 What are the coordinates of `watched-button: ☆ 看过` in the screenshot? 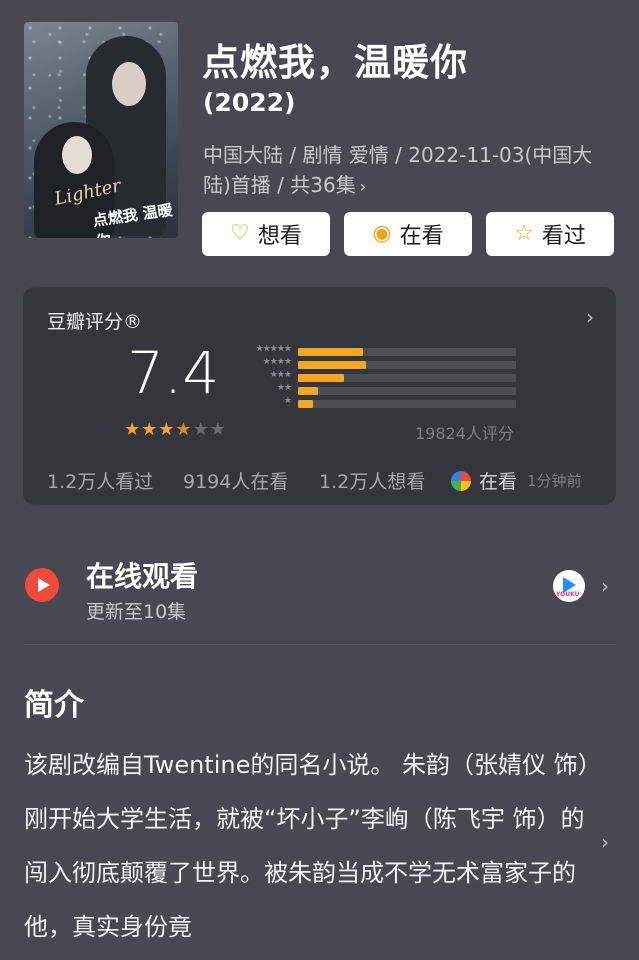 It's located at (550, 234).